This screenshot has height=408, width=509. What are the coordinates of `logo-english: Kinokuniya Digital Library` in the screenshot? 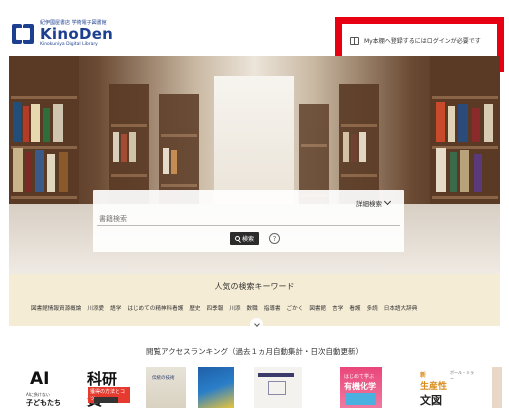 It's located at (69, 44).